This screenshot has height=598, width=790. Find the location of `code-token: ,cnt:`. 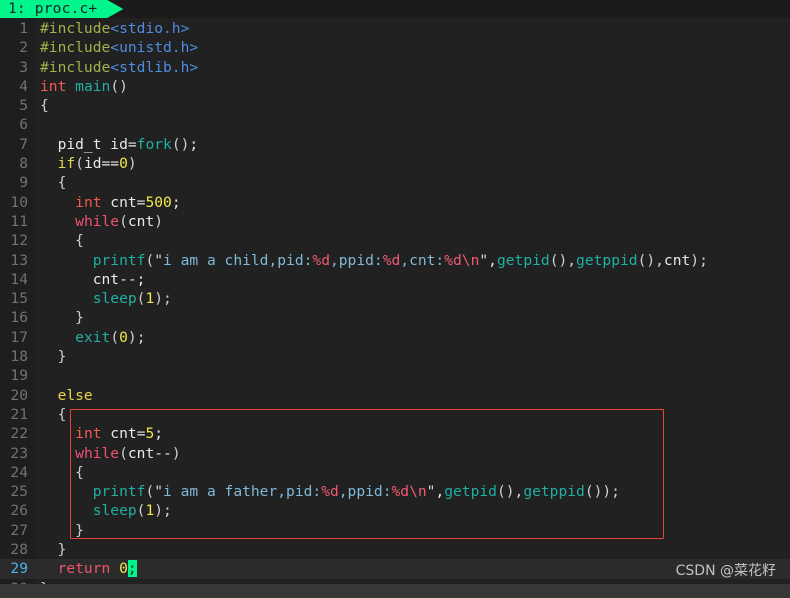

code-token: ,cnt: is located at coordinates (422, 260).